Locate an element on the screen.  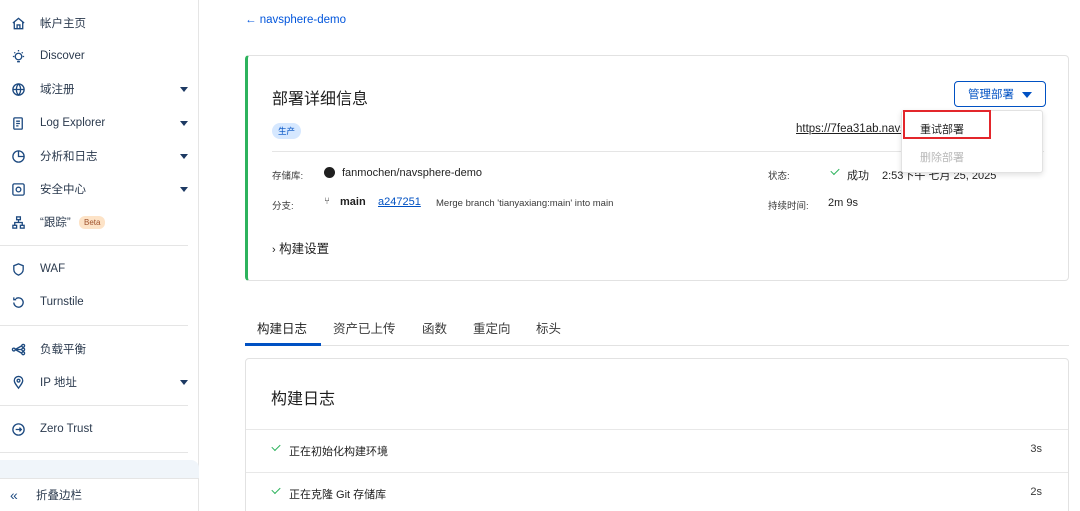
active-tab-indicator is located at coordinates (283, 344).